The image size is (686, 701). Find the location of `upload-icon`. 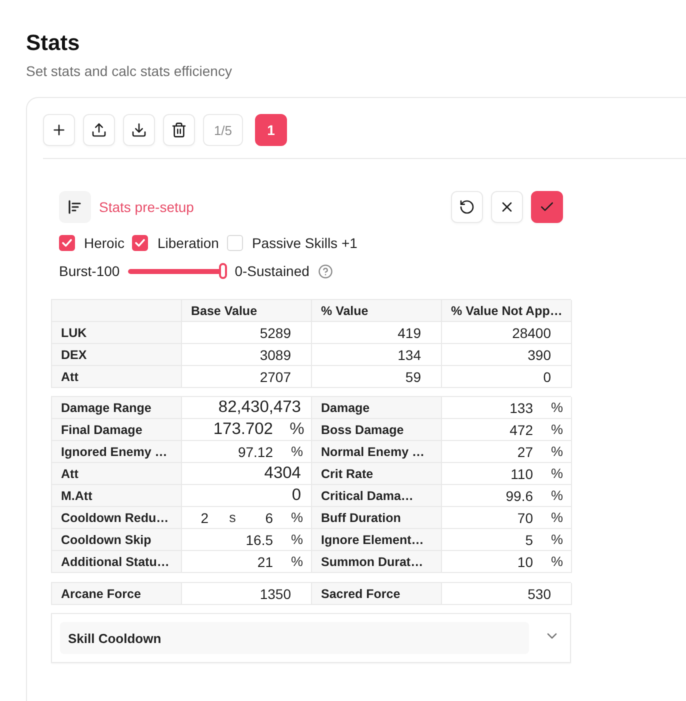

upload-icon is located at coordinates (99, 130).